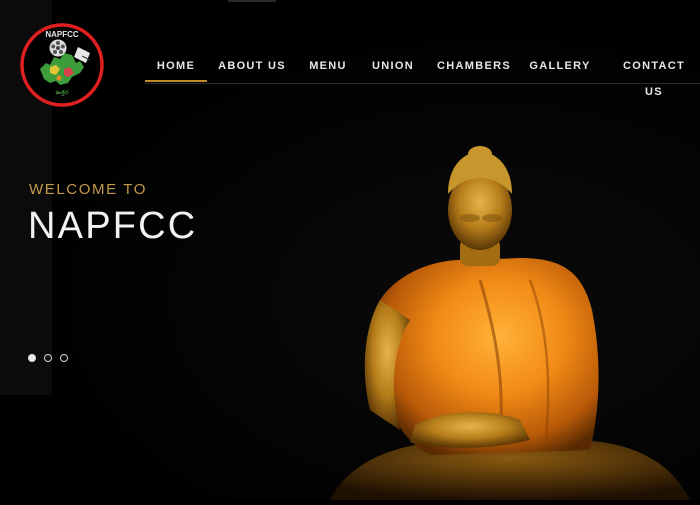 Image resolution: width=700 pixels, height=505 pixels. I want to click on napfcc-logo-icon: NAPFCC ఉత్తర, so click(62, 65).